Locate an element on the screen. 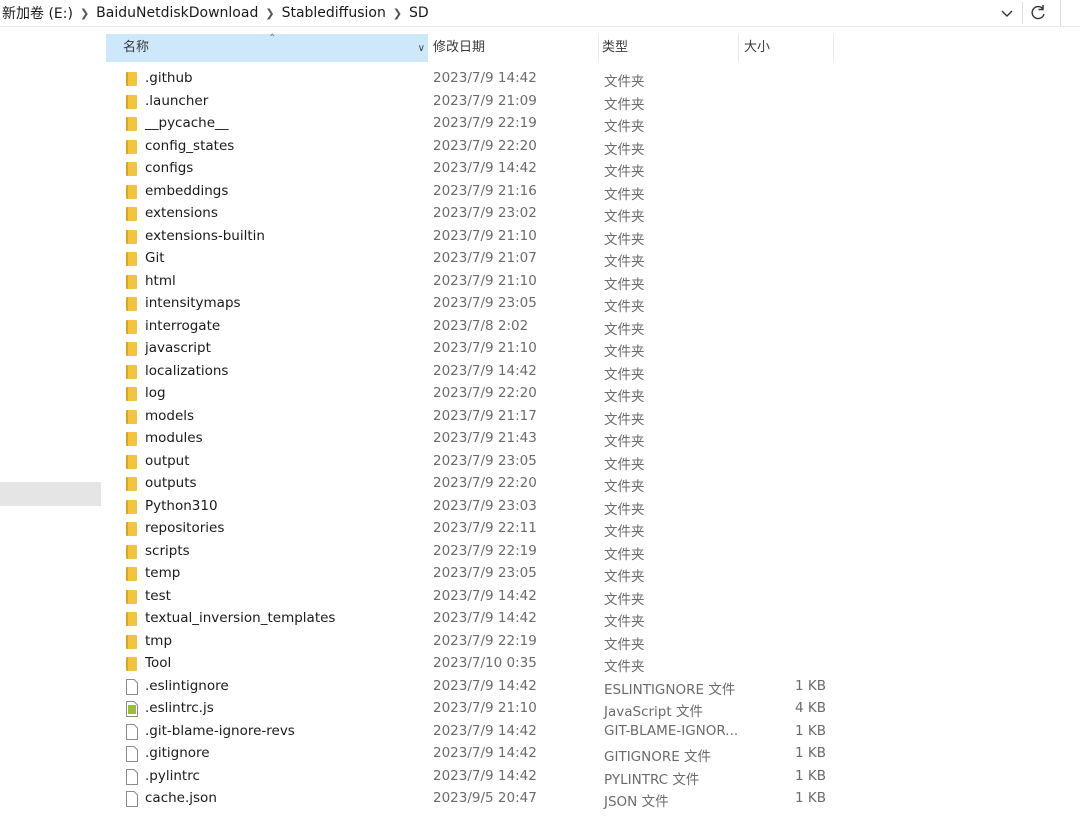 Image resolution: width=1080 pixels, height=818 pixels. file-date-modified: 2023/7/9 21:17 is located at coordinates (485, 415).